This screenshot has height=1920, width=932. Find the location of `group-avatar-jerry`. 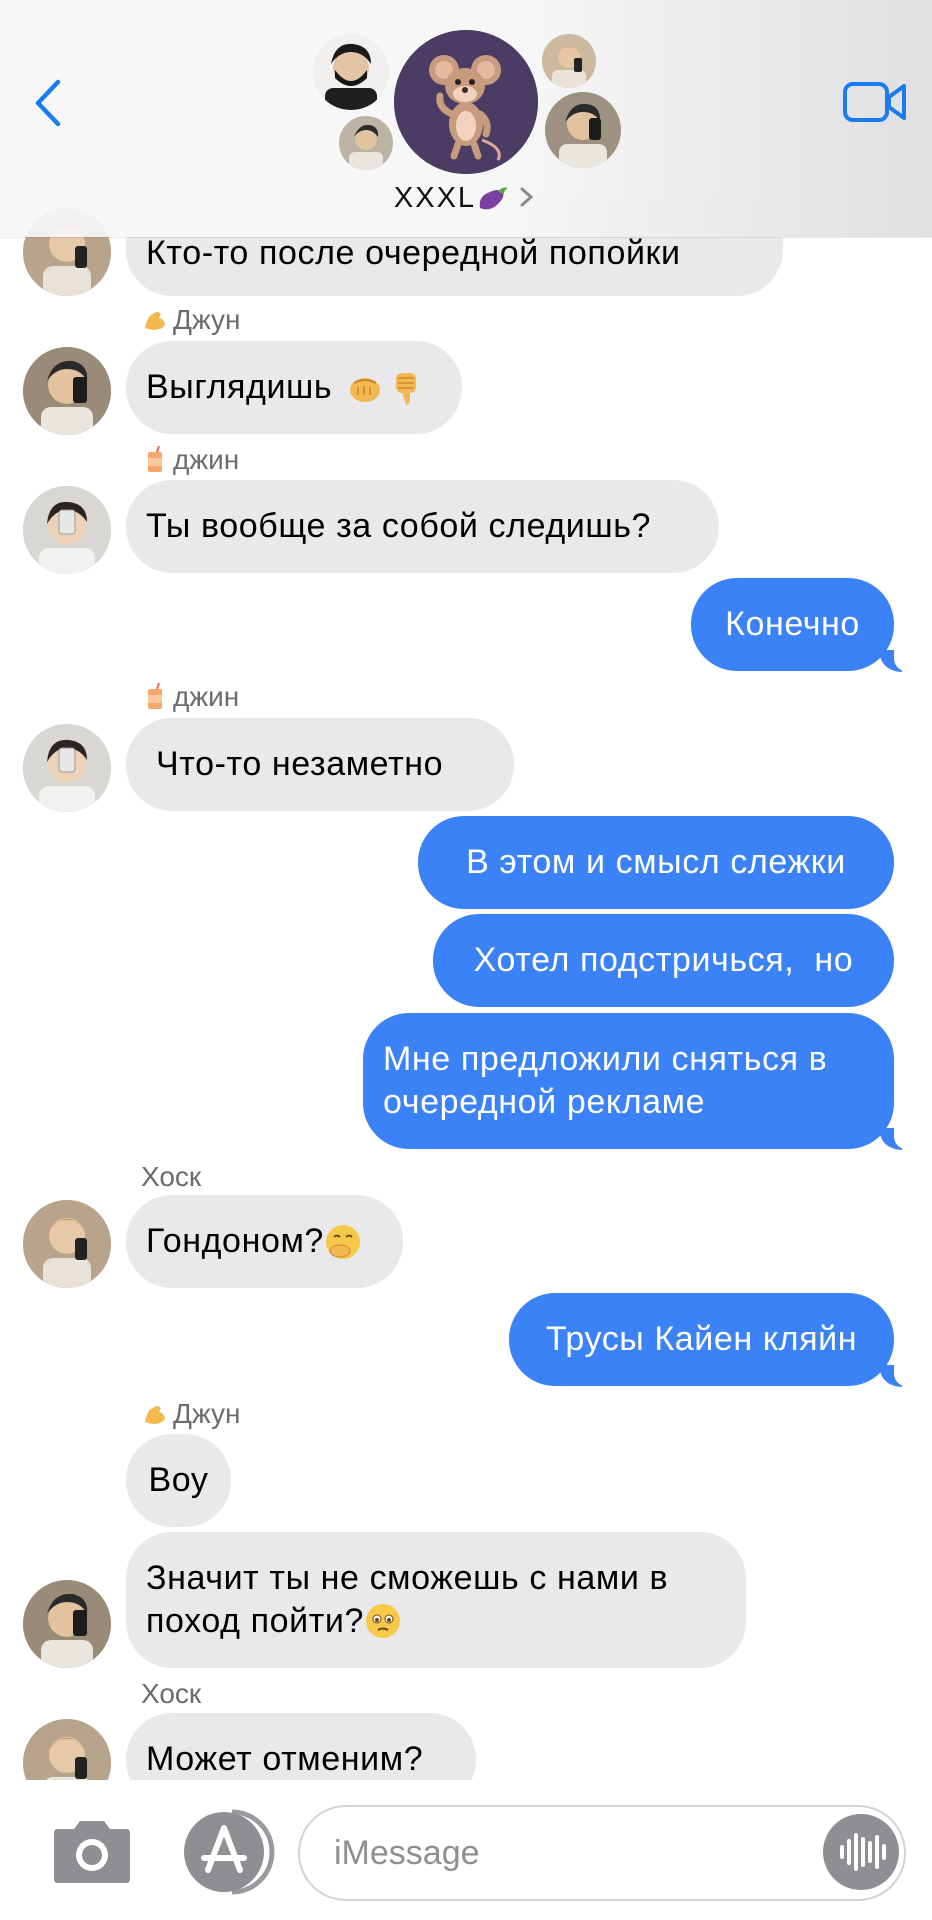

group-avatar-jerry is located at coordinates (466, 102).